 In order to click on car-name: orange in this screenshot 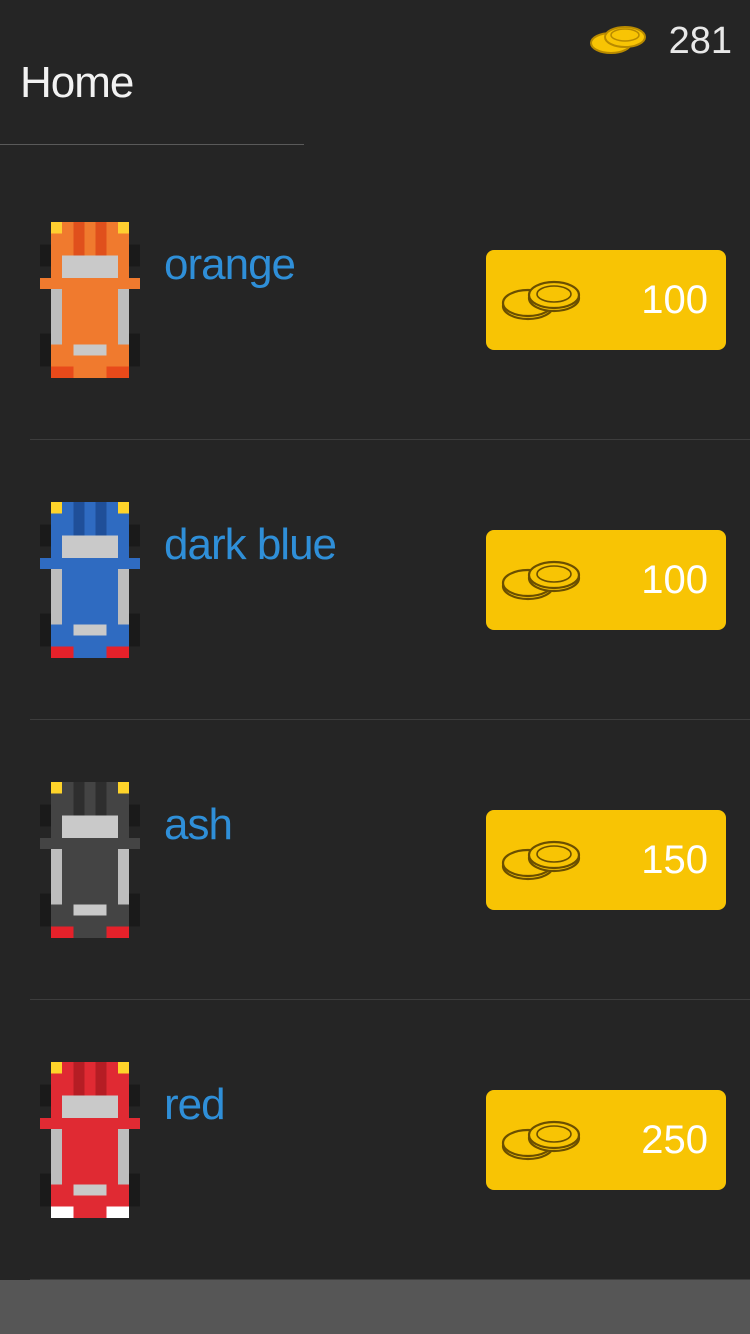, I will do `click(230, 264)`.